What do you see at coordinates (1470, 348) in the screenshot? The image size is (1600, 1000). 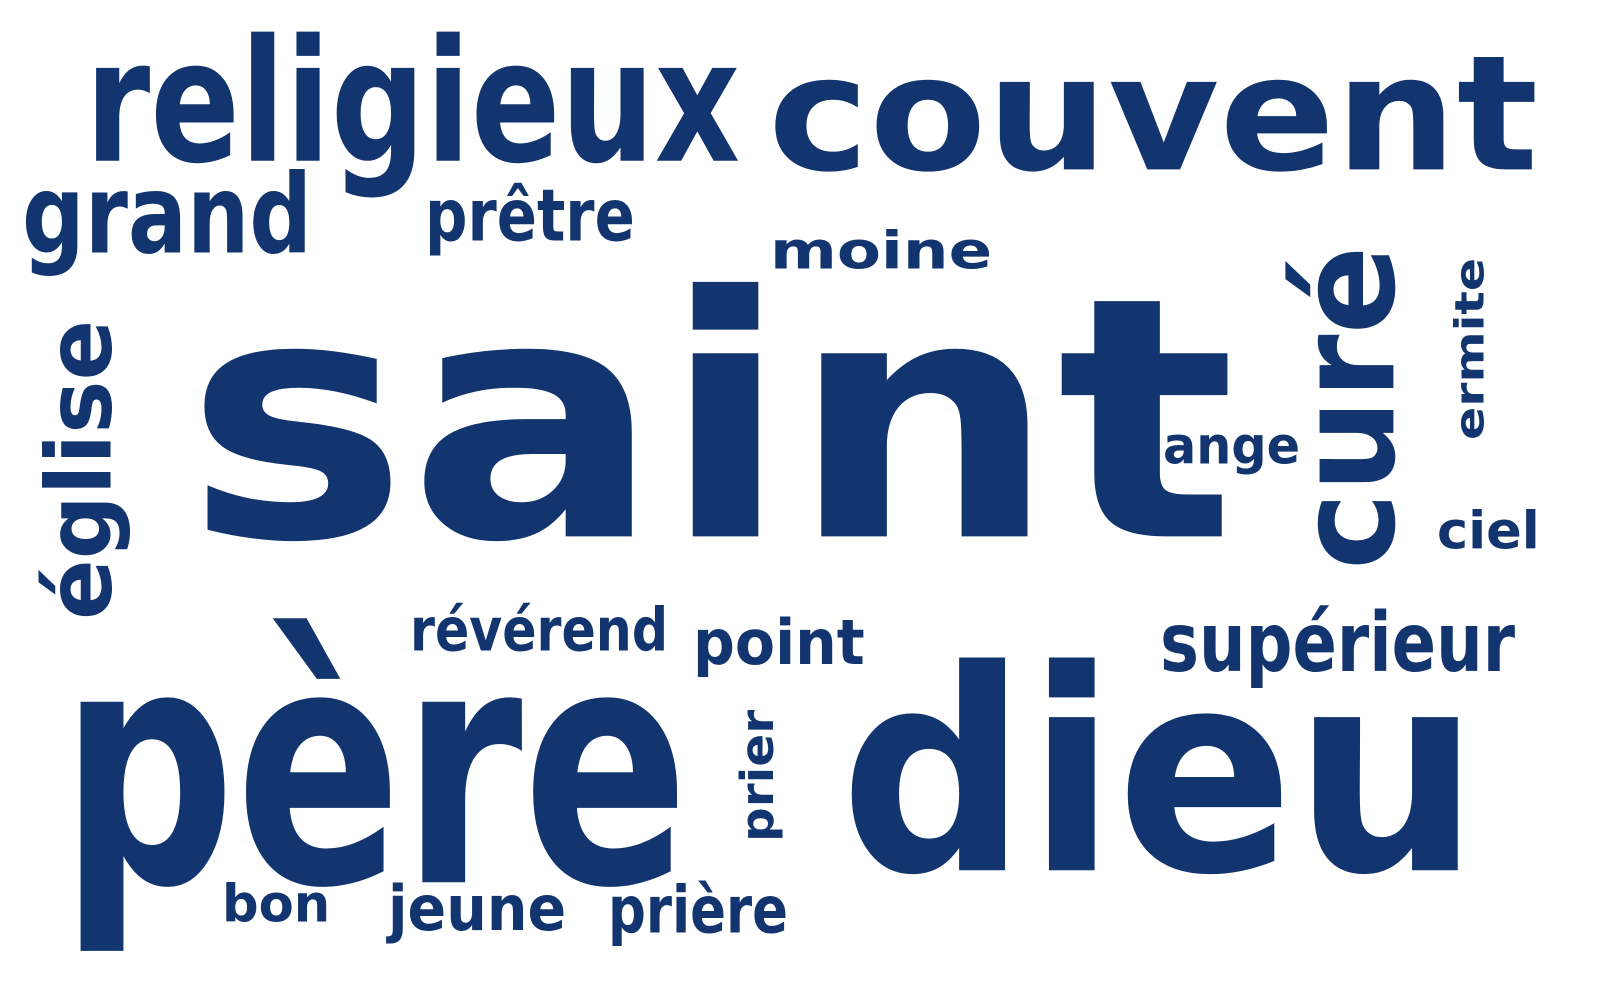 I see `word-ermite: ermite` at bounding box center [1470, 348].